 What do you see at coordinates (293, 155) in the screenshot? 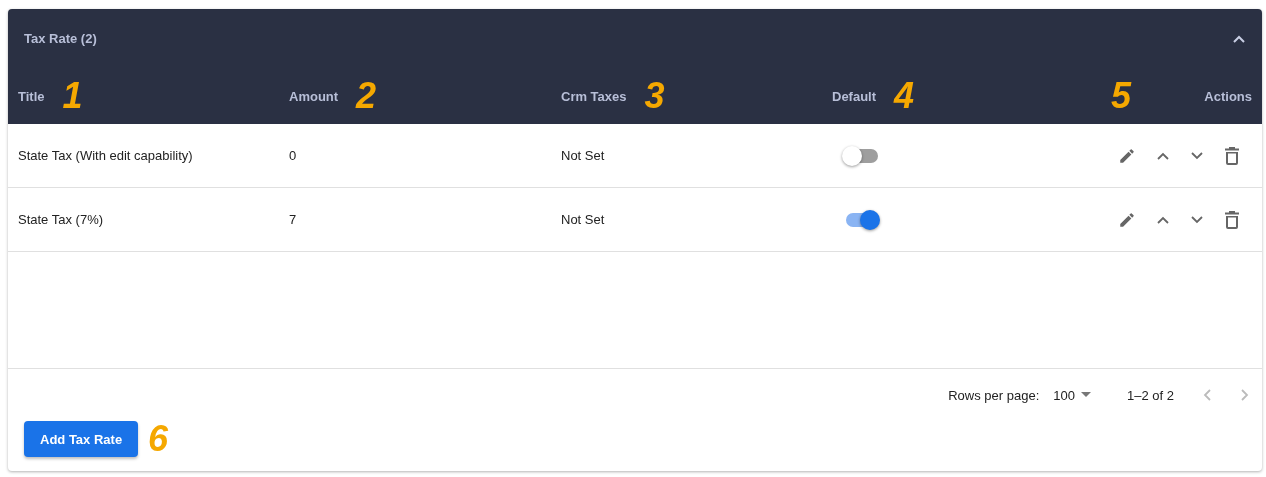
I see `table-cell: 0` at bounding box center [293, 155].